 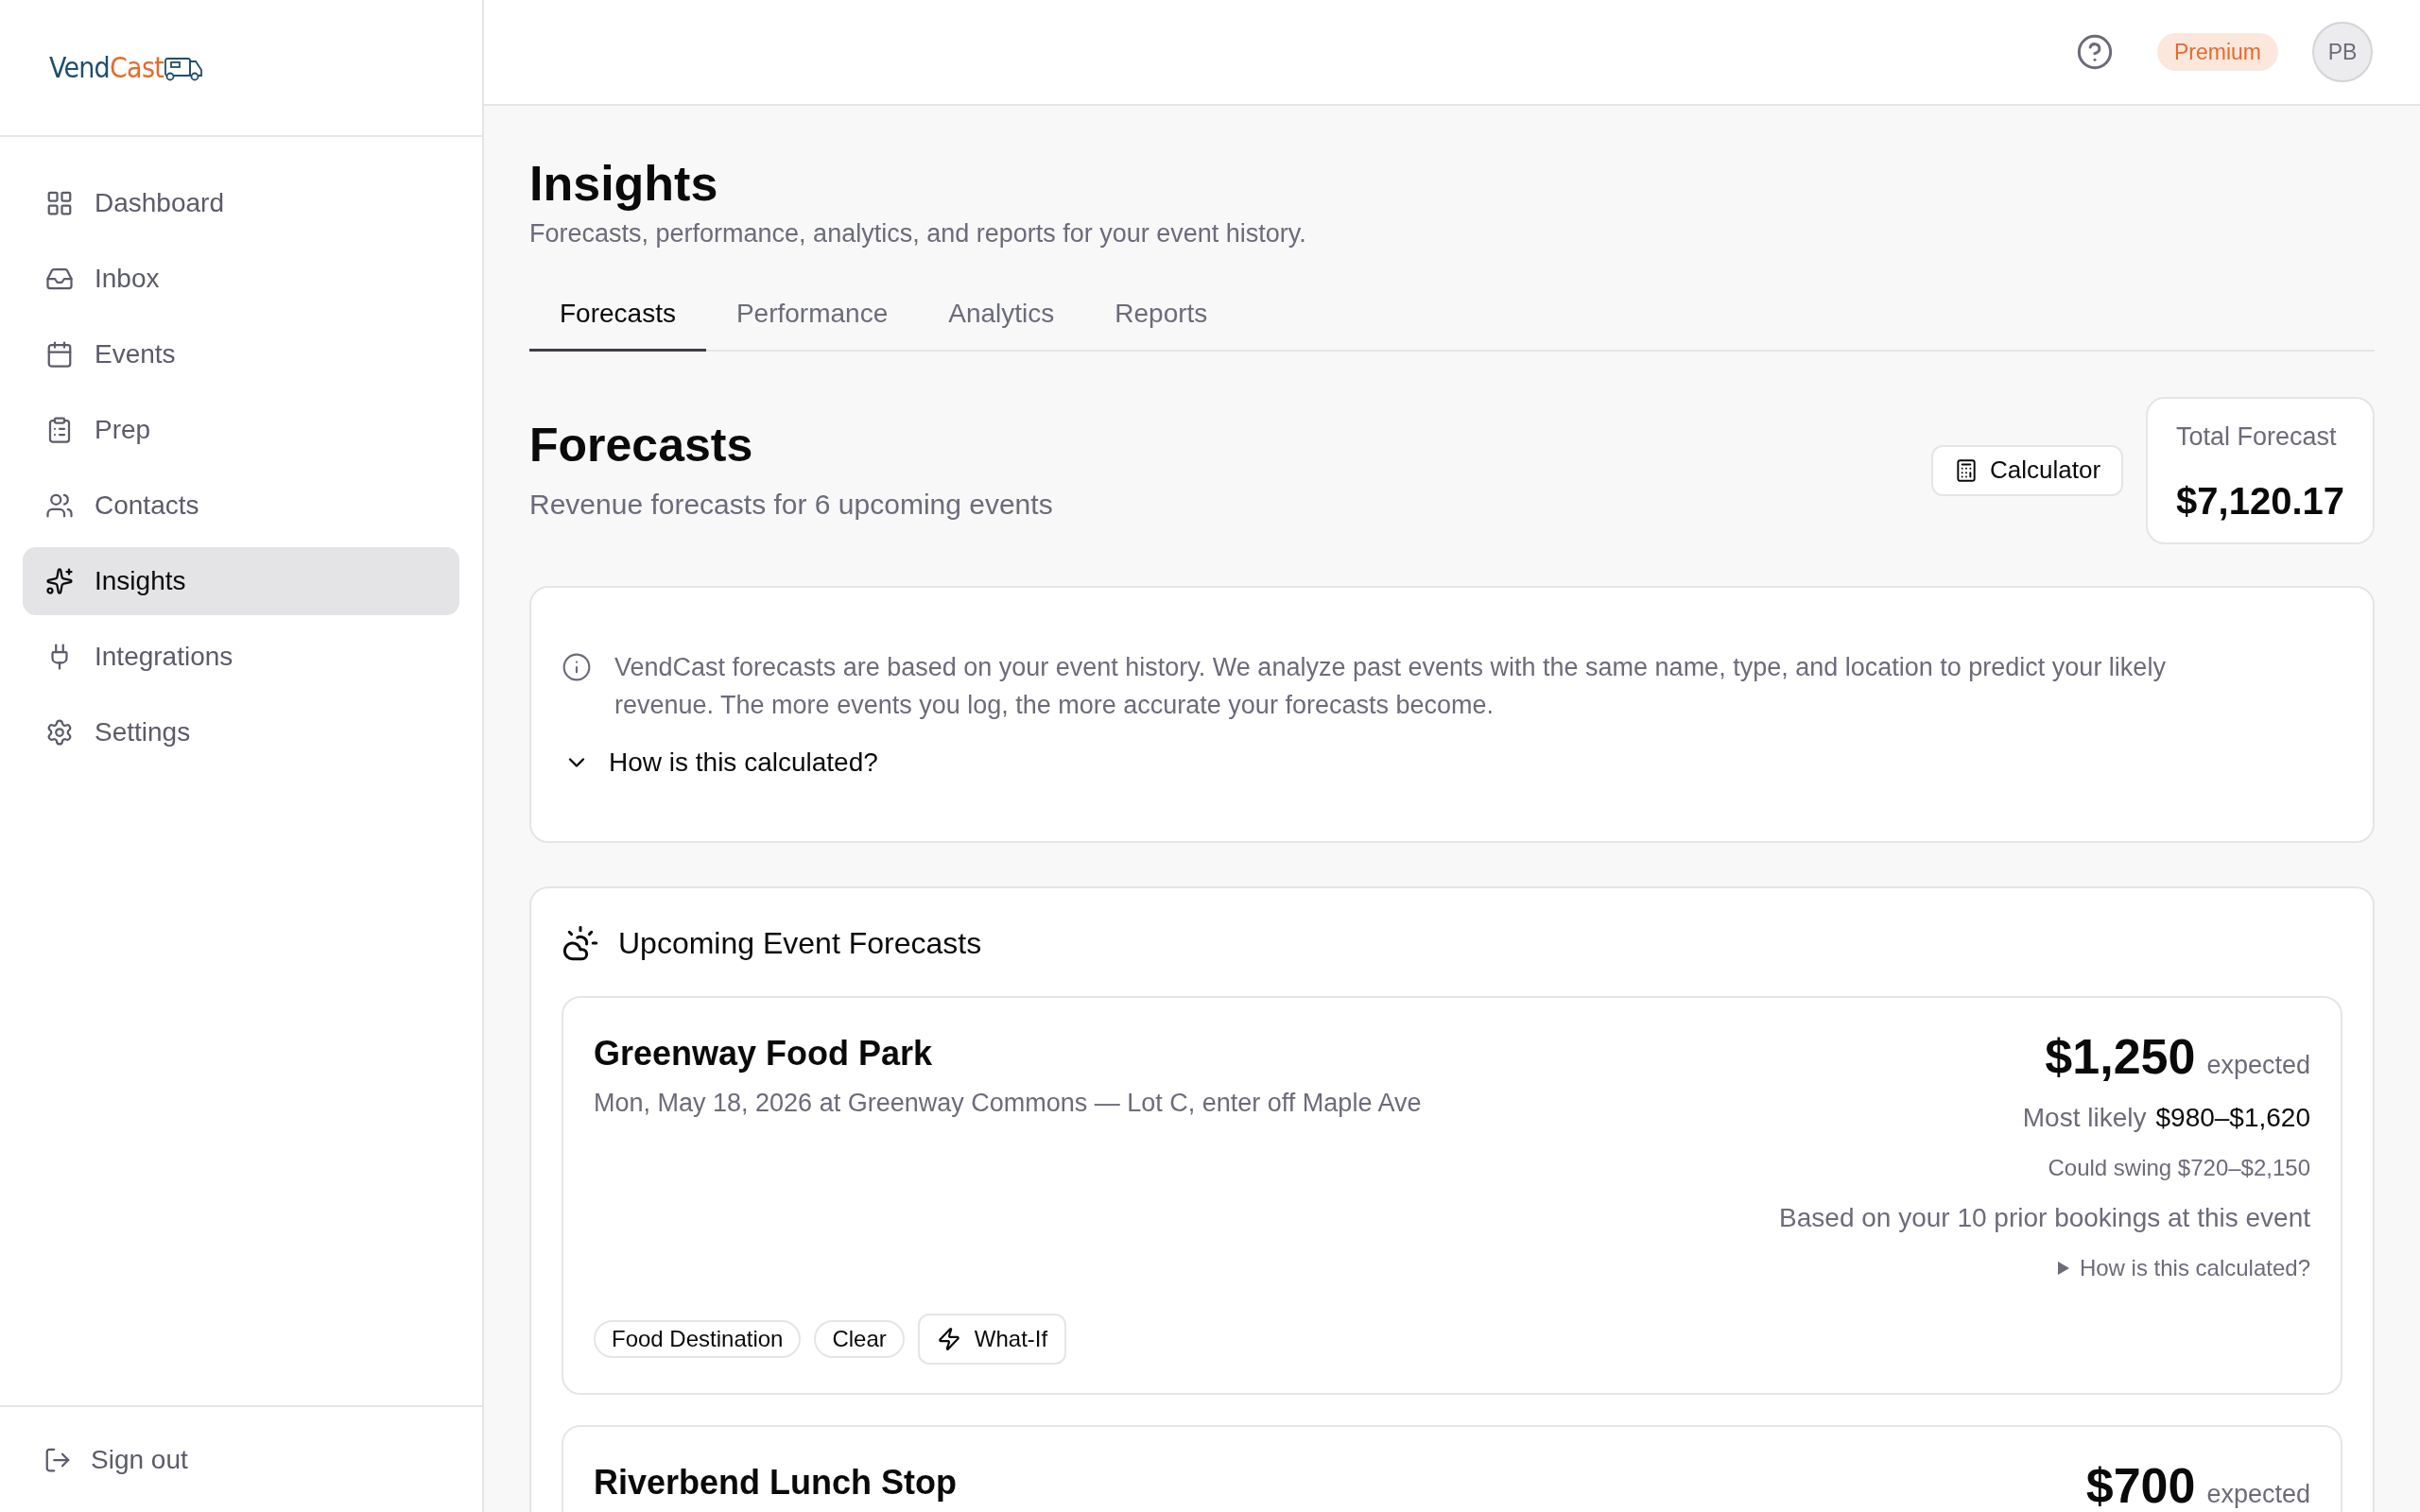 I want to click on total-forecast-value: $7,120.17, so click(x=2260, y=501).